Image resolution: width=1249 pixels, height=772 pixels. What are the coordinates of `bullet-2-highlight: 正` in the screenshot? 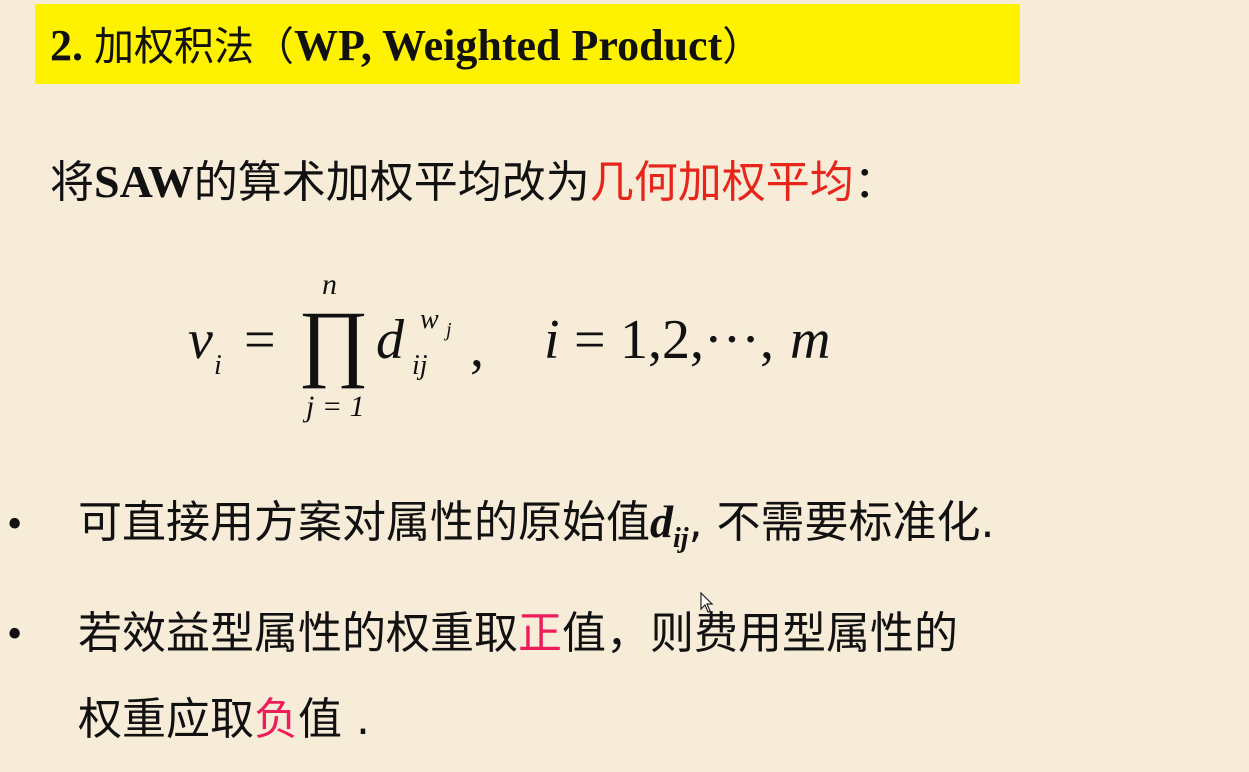 It's located at (540, 633).